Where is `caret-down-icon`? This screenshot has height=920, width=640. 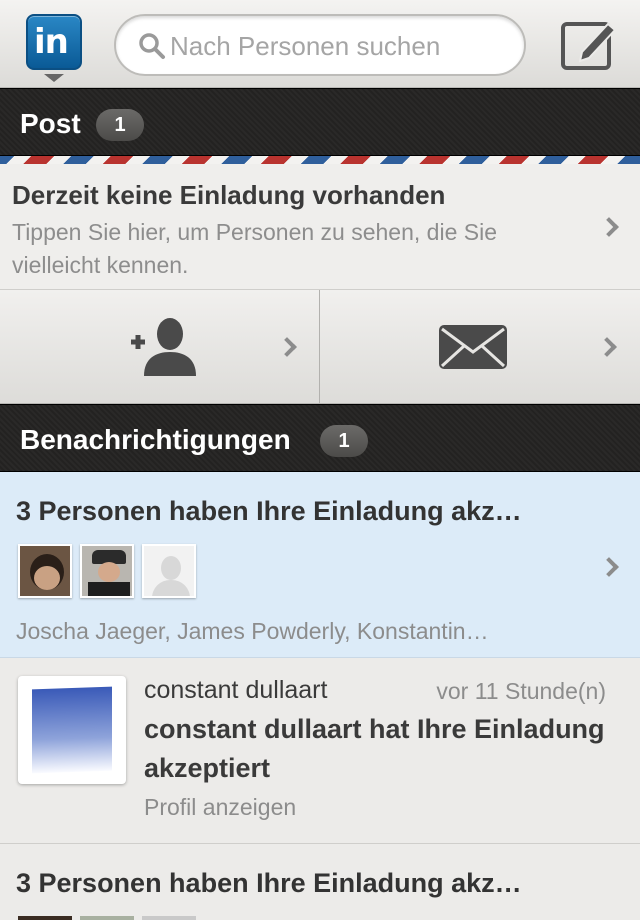
caret-down-icon is located at coordinates (54, 78).